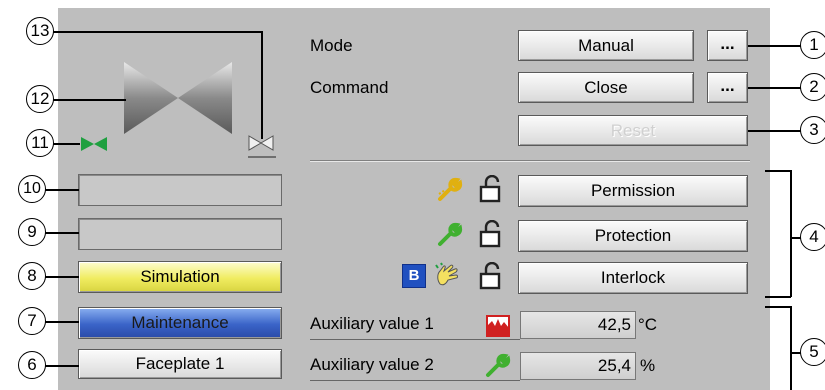 The width and height of the screenshot is (825, 390). What do you see at coordinates (812, 130) in the screenshot?
I see `callout-3: 3` at bounding box center [812, 130].